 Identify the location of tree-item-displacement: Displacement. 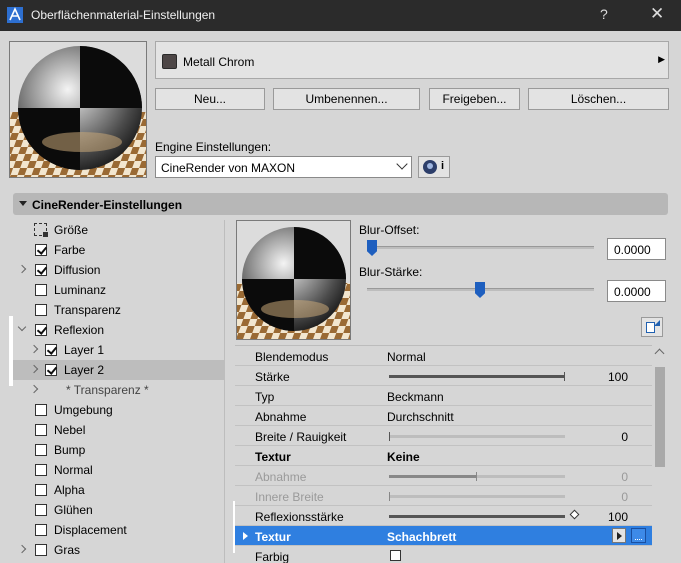
(118, 530).